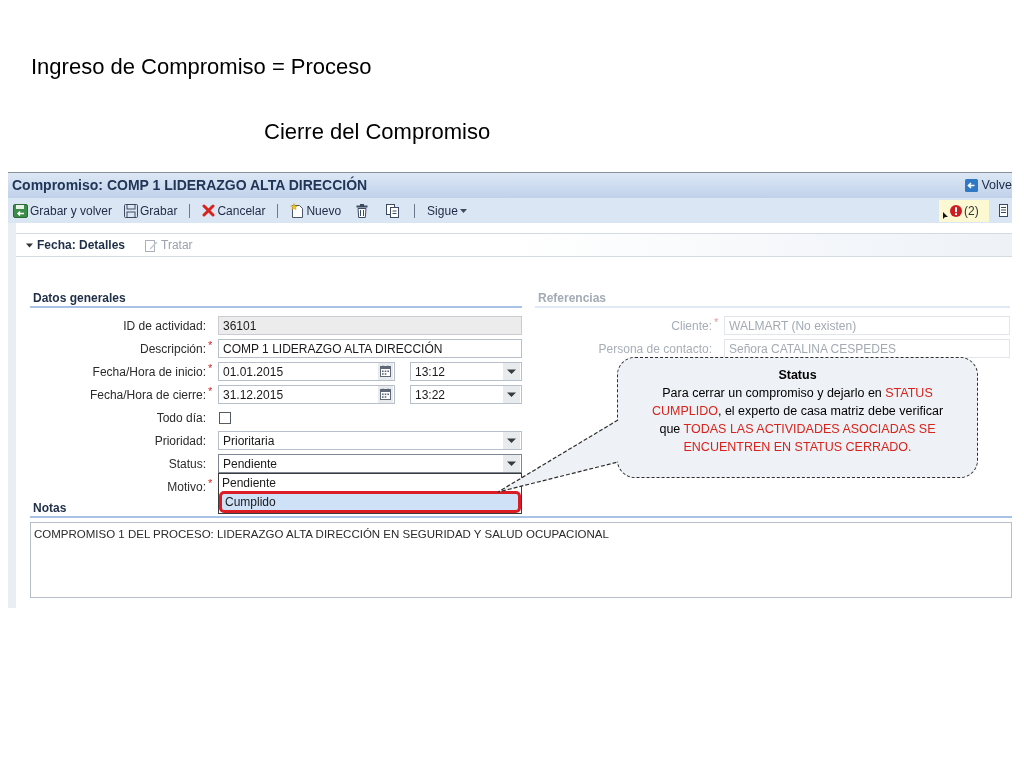  Describe the element at coordinates (152, 245) in the screenshot. I see `edit-icon` at that location.